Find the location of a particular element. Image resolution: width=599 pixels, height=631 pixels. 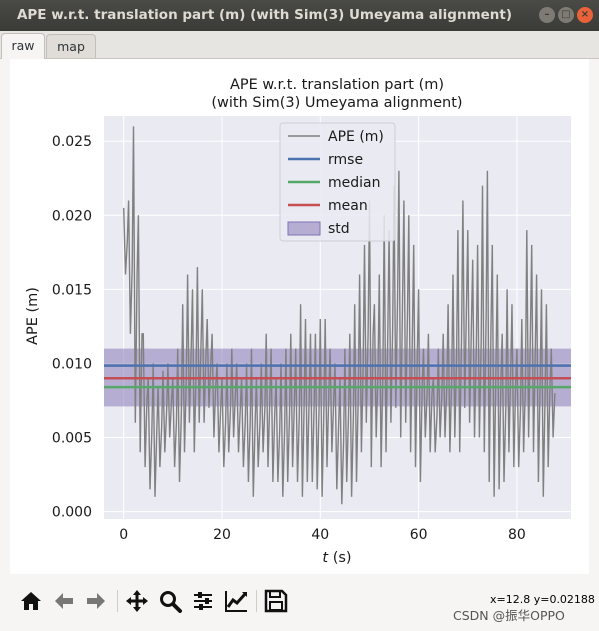

home-button is located at coordinates (31, 601).